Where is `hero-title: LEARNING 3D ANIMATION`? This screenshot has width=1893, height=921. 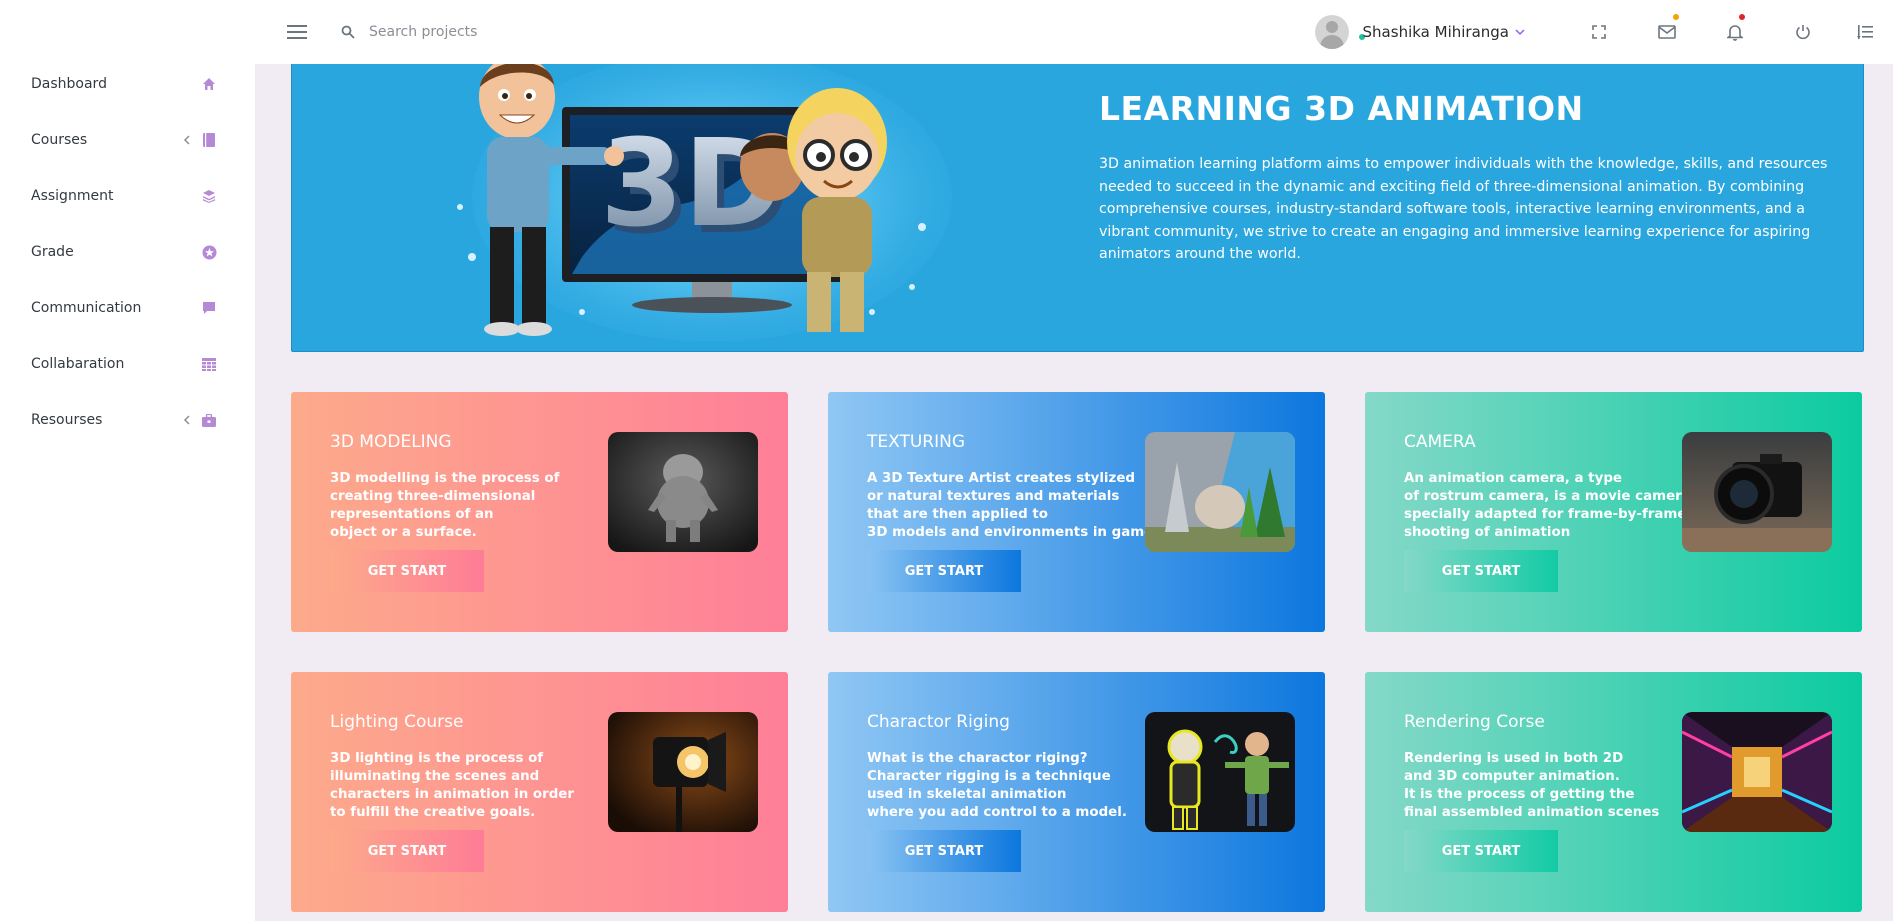
hero-title: LEARNING 3D ANIMATION is located at coordinates (1341, 108).